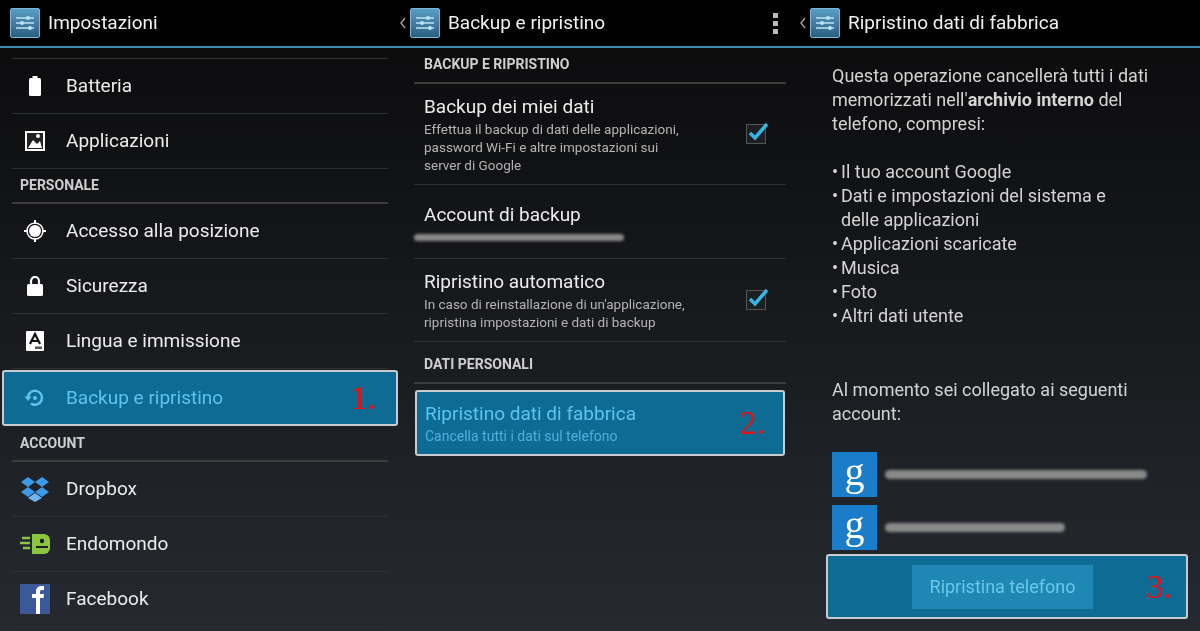  Describe the element at coordinates (600, 222) in the screenshot. I see `account-item: Account di backup` at that location.